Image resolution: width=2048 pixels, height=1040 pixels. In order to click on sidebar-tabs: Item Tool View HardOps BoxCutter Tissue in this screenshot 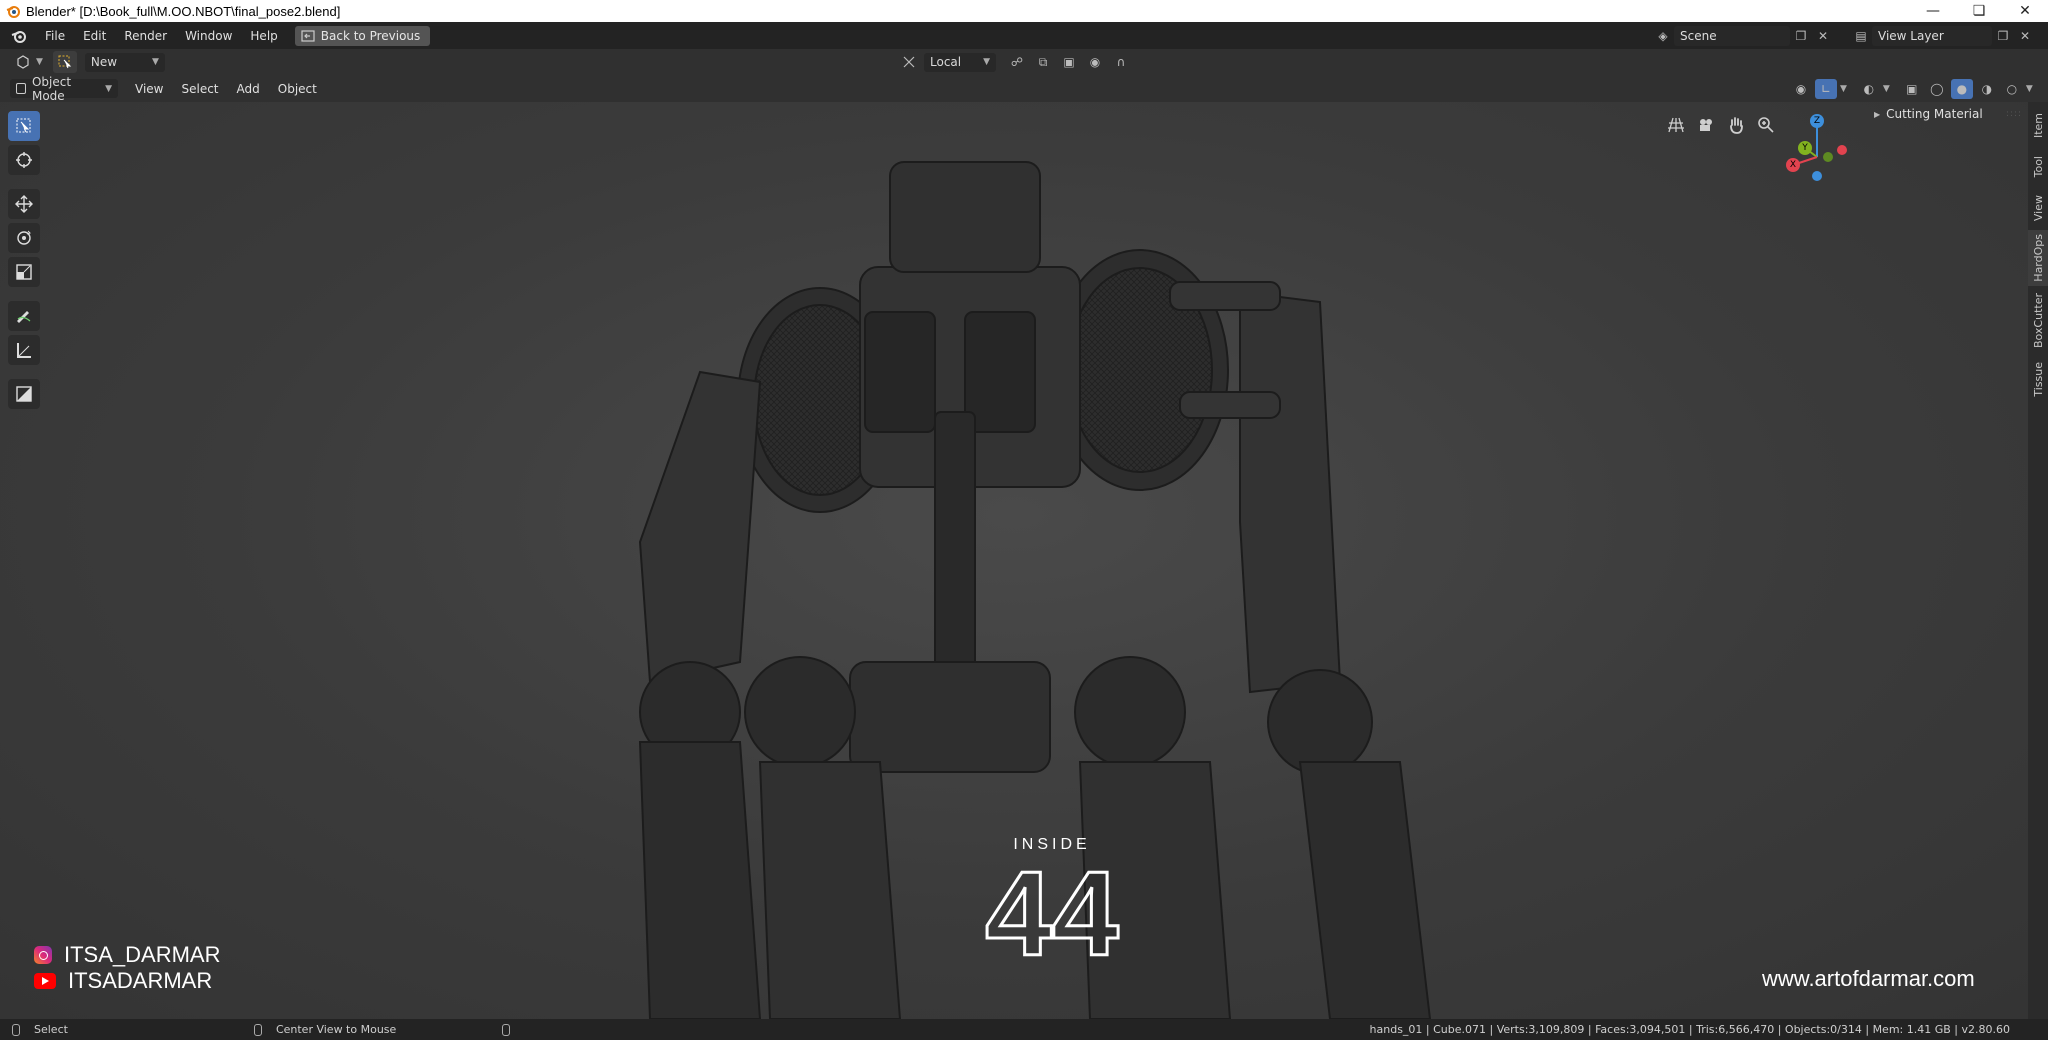, I will do `click(2038, 560)`.